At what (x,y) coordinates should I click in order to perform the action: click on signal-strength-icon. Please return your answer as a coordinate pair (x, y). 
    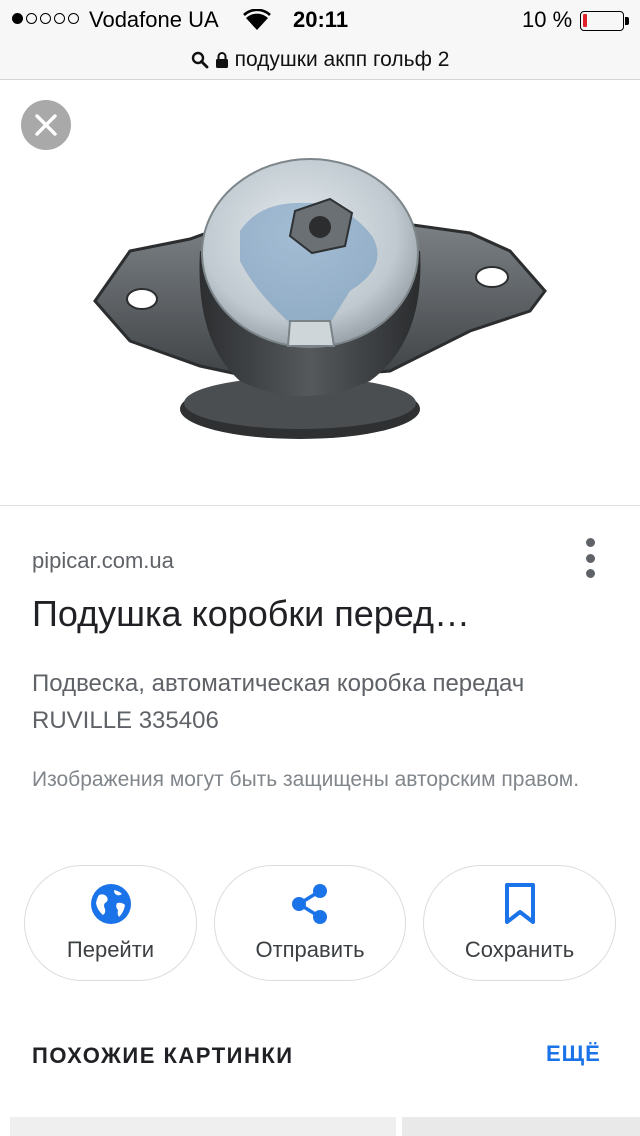
    Looking at the image, I should click on (45, 18).